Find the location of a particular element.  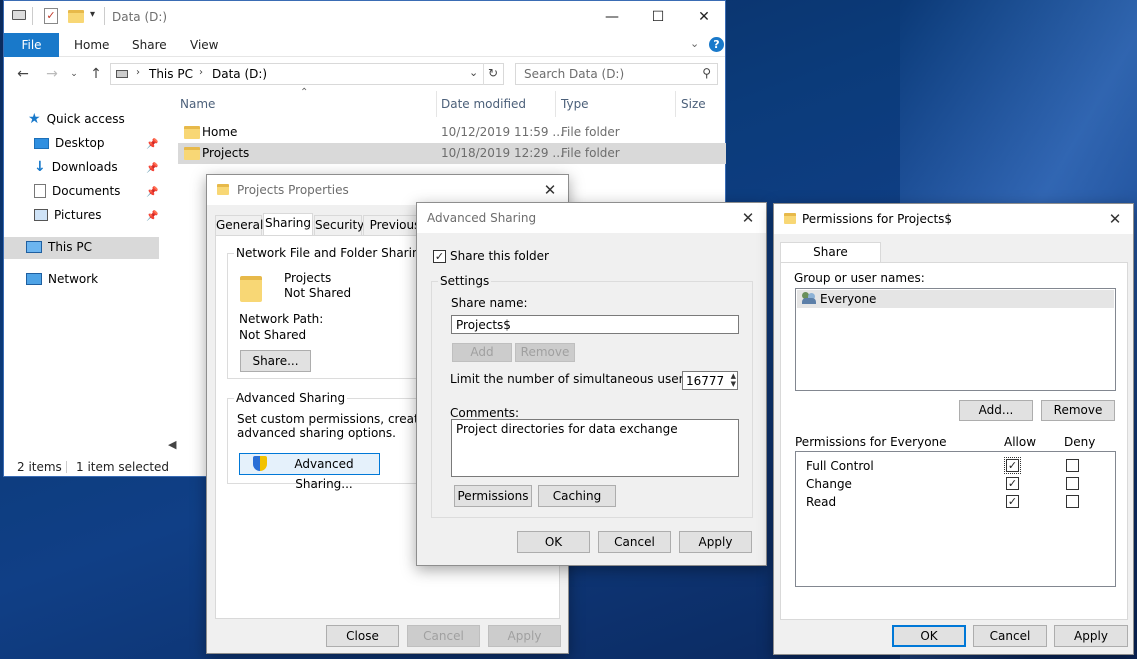

new-folder-icon is located at coordinates (76, 16).